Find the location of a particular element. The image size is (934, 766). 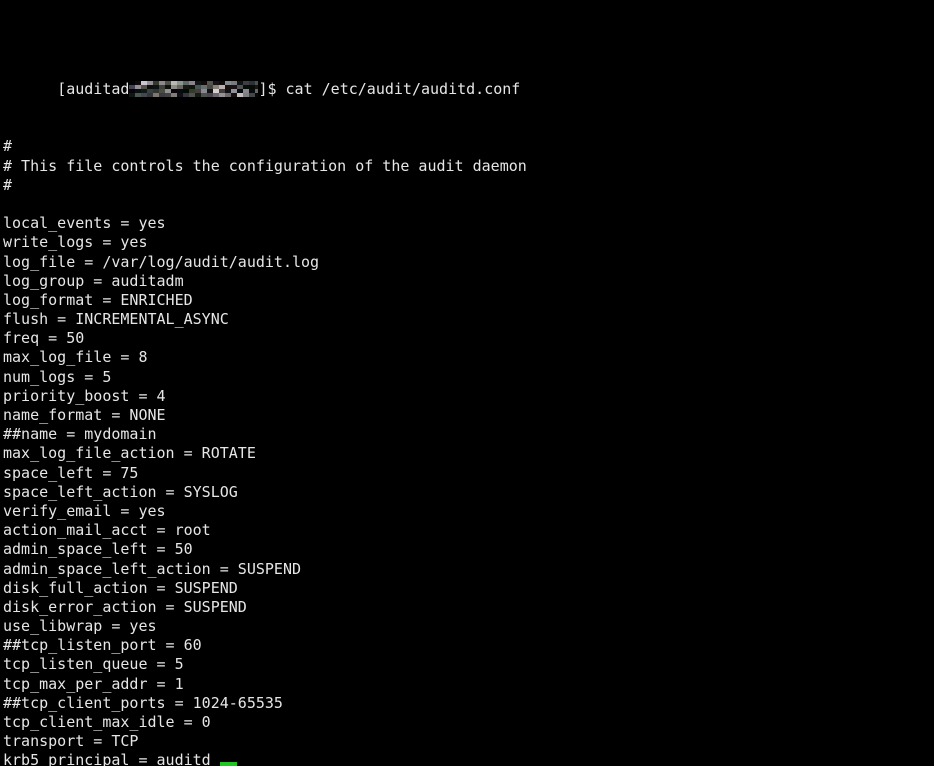

output-line: disk_full_action = SUSPEND is located at coordinates (120, 587).